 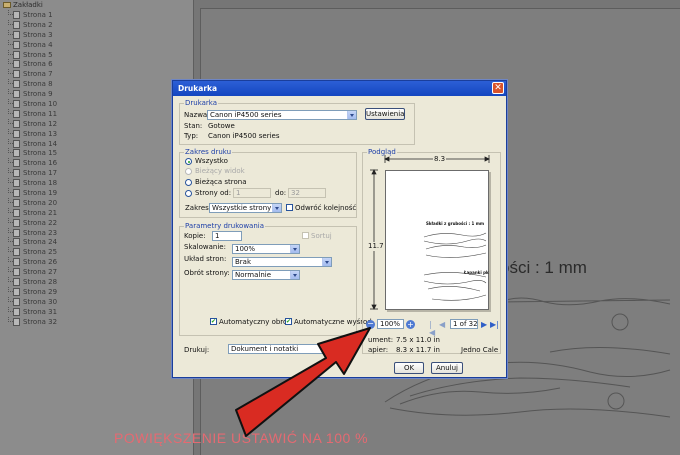 I want to click on bookmark-item: Strona 32, so click(x=96, y=321).